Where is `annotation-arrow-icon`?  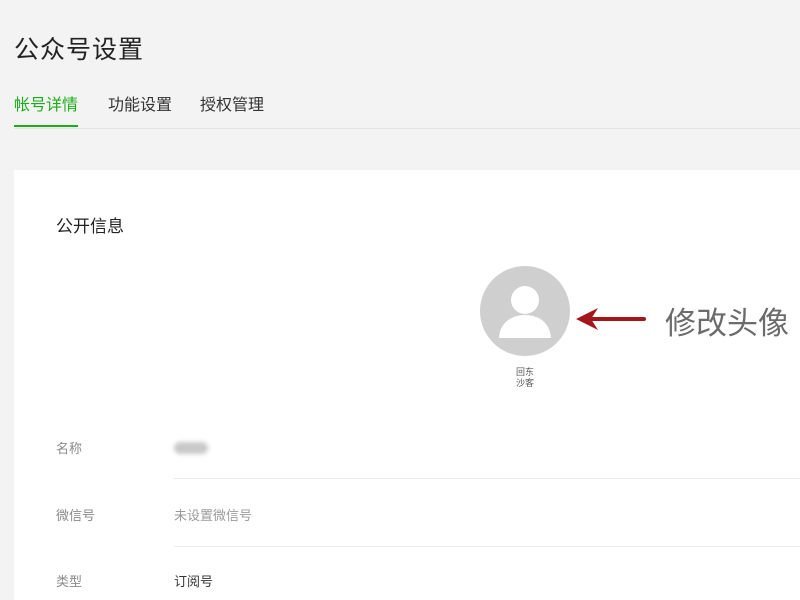 annotation-arrow-icon is located at coordinates (611, 319).